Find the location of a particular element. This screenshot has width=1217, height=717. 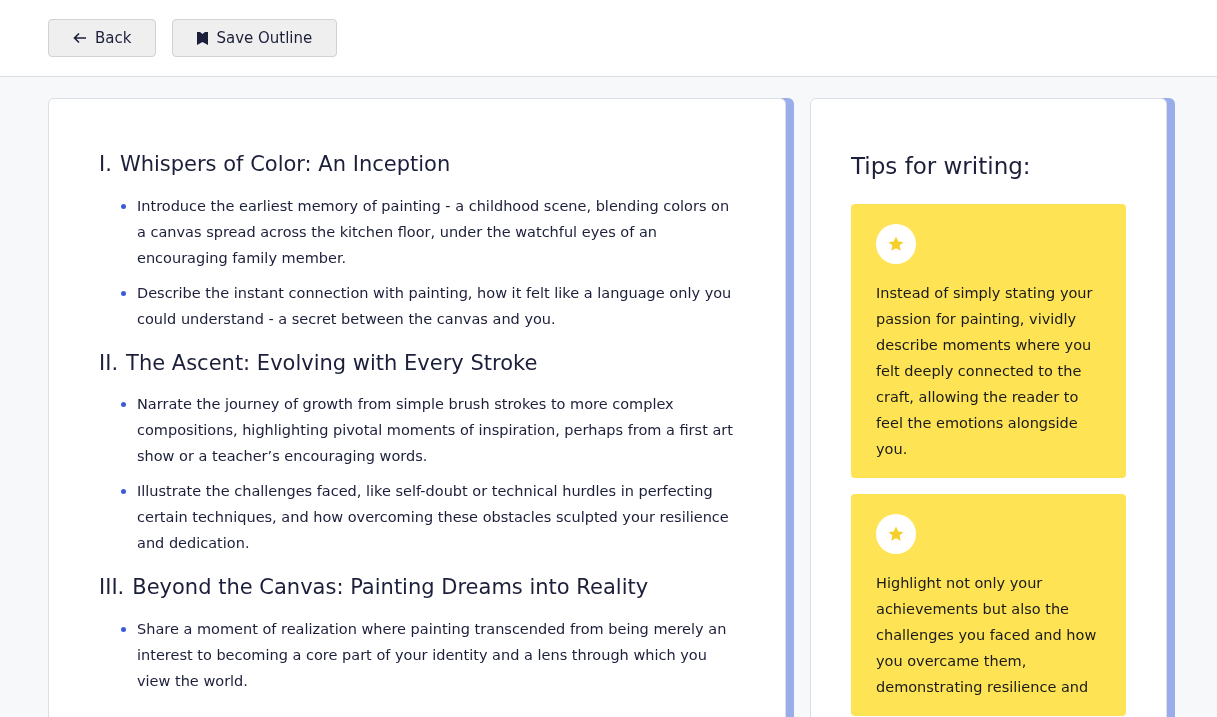

tip-text: Highlight not only your achievements but also the challenges you faced and how you overcame them, demonstrating resilience and is located at coordinates (987, 635).